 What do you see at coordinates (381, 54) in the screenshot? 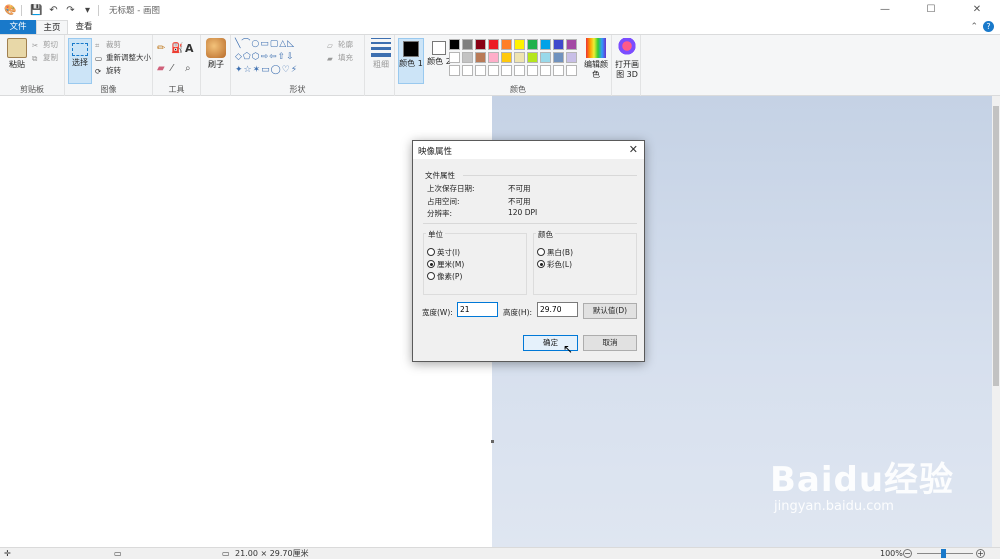
I see `size-button: 粗细` at bounding box center [381, 54].